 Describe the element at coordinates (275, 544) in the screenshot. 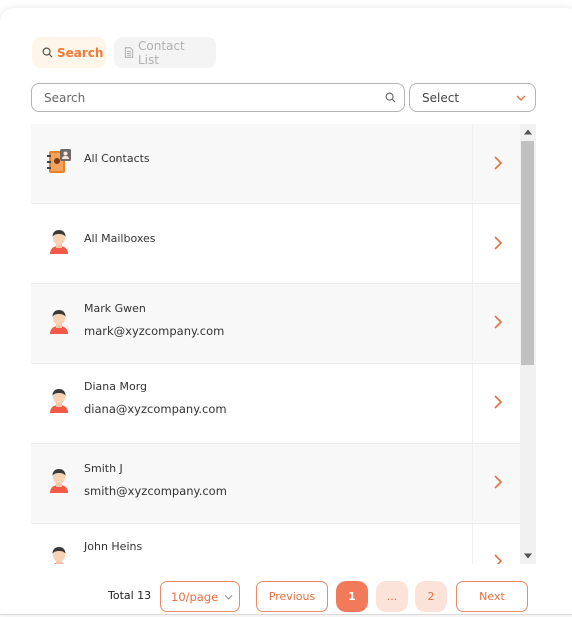

I see `list-item: John Heins` at that location.